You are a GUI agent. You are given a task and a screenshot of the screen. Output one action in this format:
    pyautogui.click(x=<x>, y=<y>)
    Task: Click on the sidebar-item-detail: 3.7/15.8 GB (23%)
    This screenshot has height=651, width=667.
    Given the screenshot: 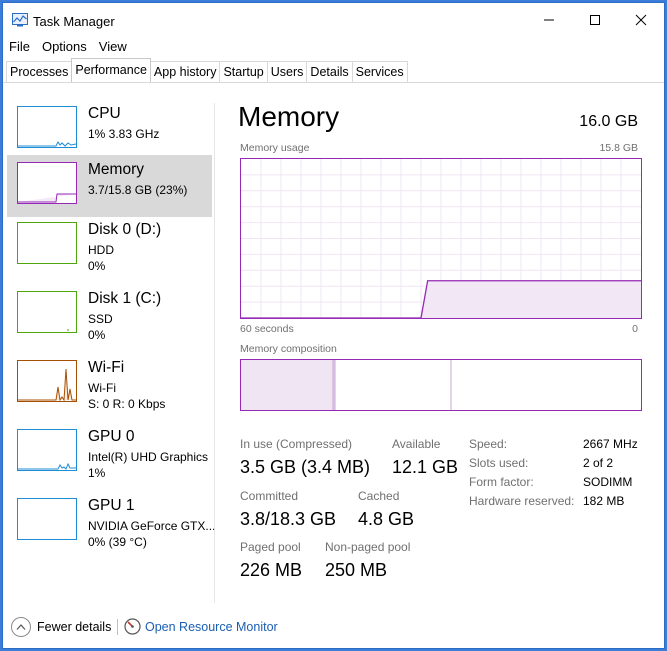 What is the action you would take?
    pyautogui.click(x=138, y=190)
    